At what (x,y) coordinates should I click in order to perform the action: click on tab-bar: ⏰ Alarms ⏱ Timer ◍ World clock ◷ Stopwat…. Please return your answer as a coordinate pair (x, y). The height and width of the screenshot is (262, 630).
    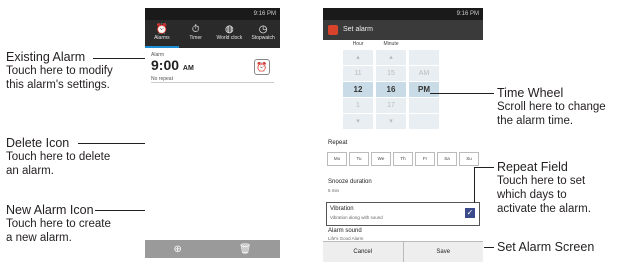
    Looking at the image, I should click on (212, 34).